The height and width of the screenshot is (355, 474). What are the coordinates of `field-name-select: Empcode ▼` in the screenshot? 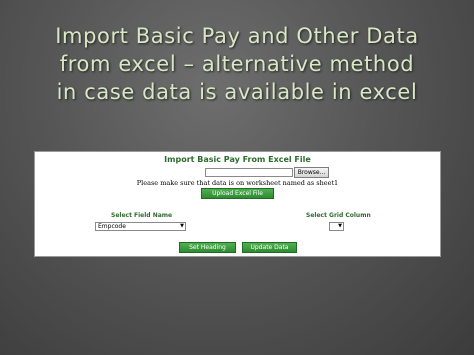 It's located at (140, 226).